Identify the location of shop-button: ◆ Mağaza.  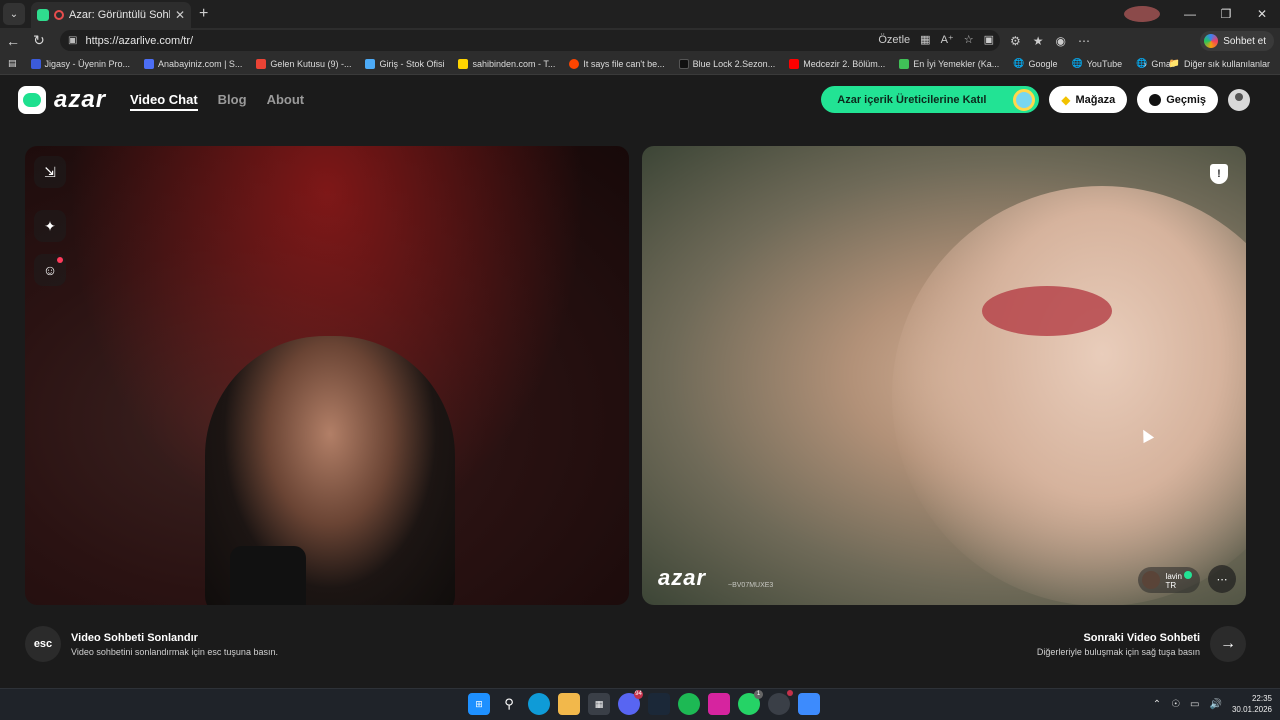
(1088, 99).